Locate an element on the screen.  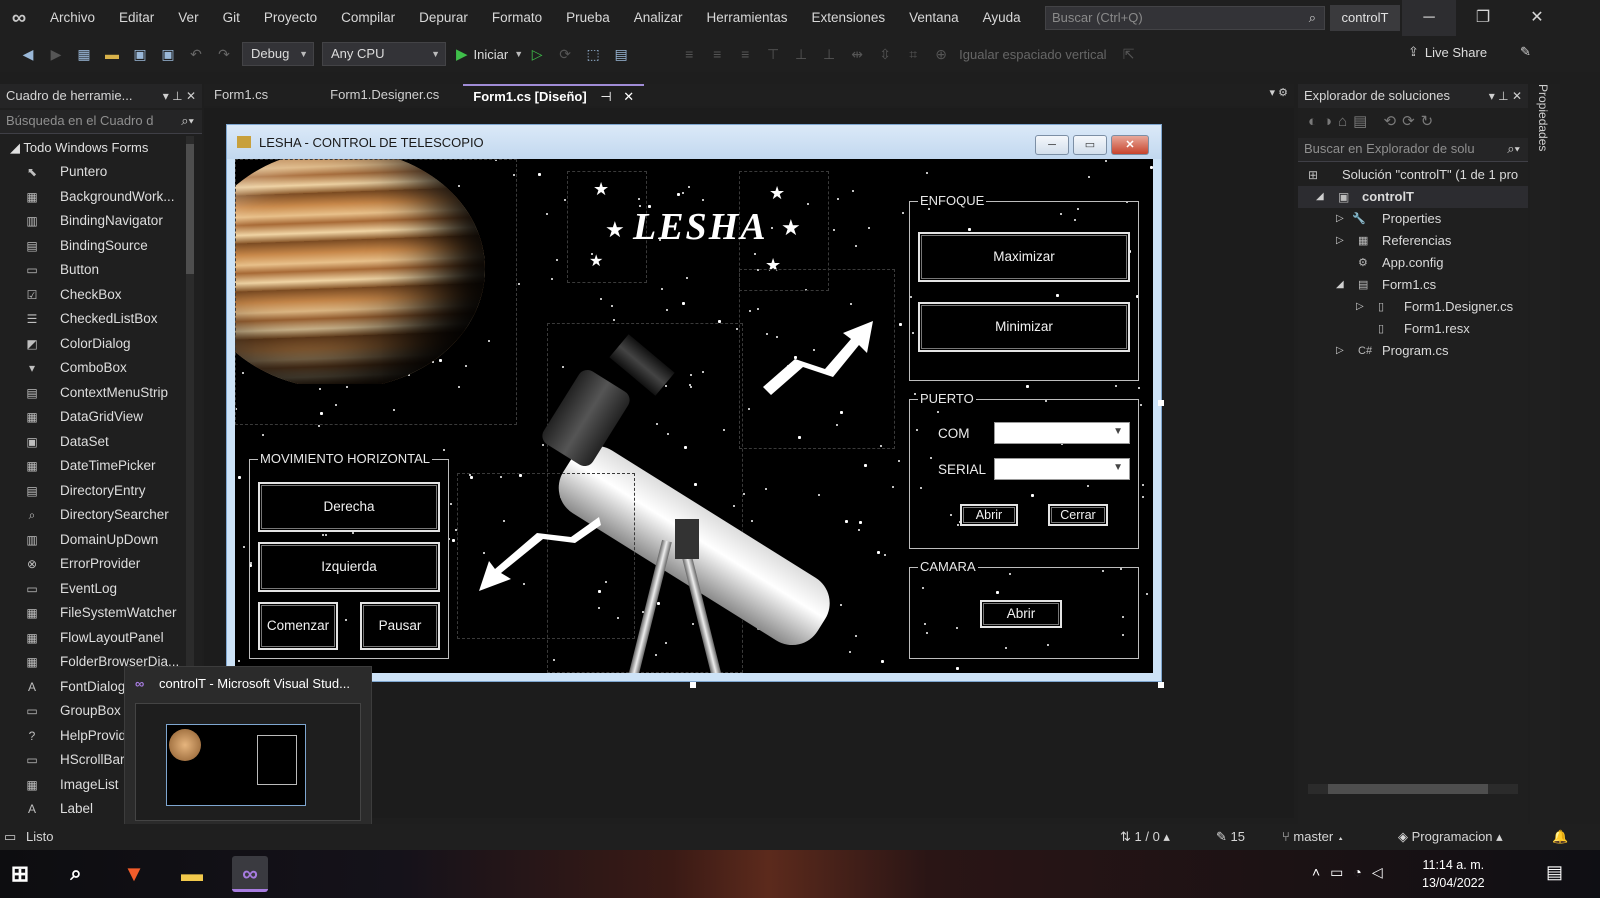
arrow-up-right-icon is located at coordinates (820, 359).